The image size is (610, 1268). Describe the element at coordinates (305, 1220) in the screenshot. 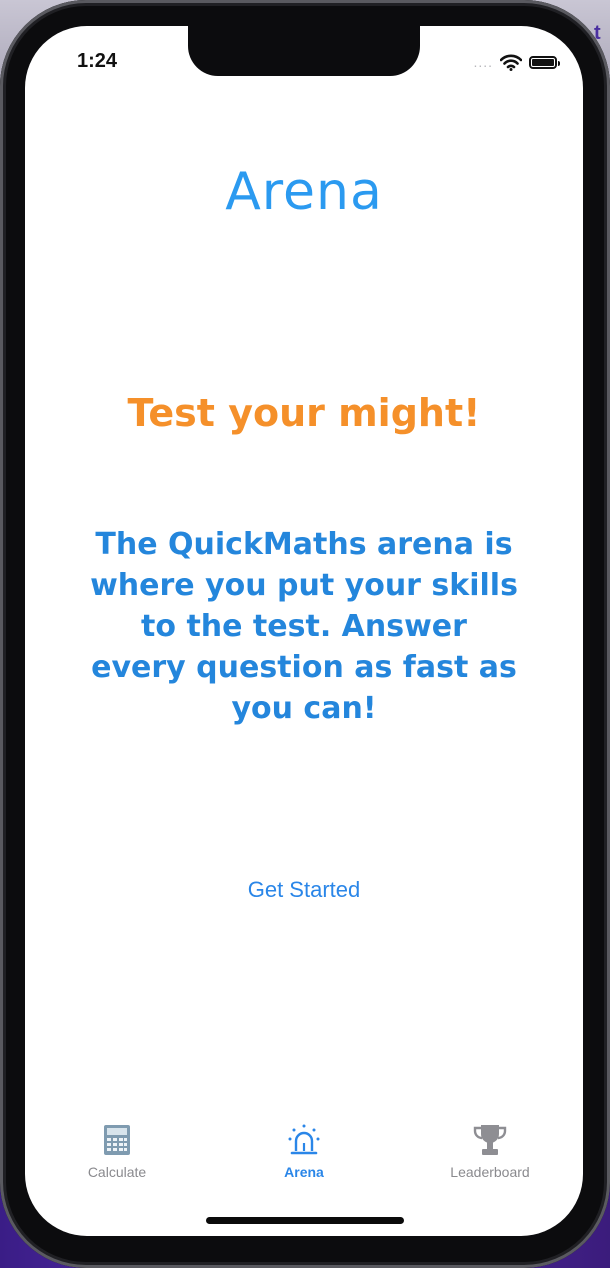

I see `home-indicator` at that location.